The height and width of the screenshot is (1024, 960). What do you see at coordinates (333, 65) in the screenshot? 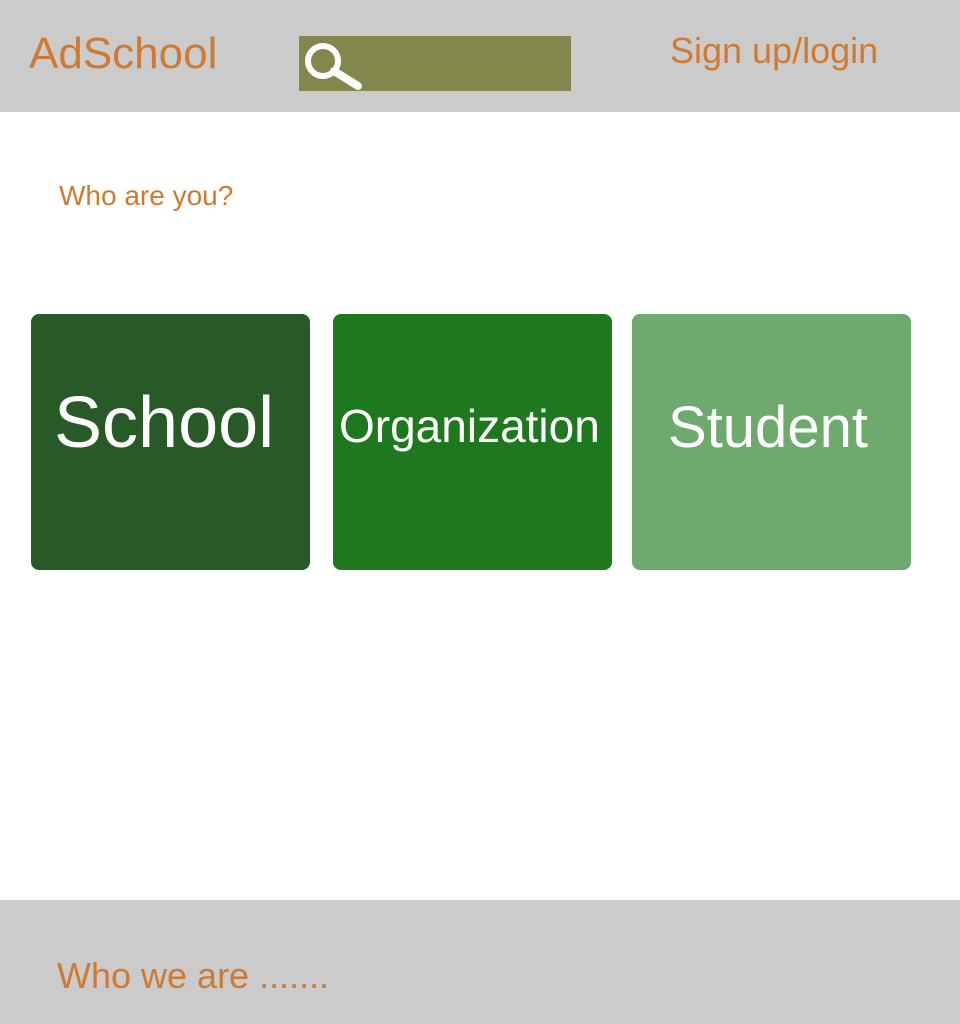
I see `search-icon` at bounding box center [333, 65].